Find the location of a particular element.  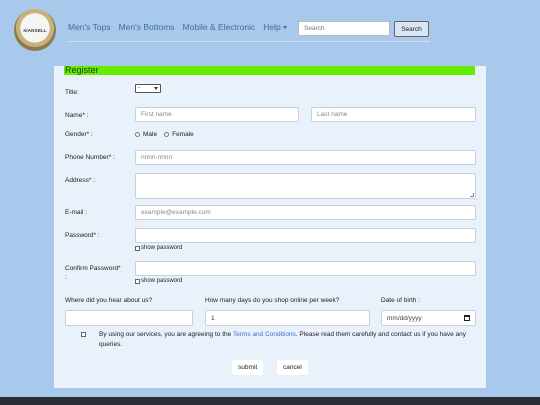

title-select: - is located at coordinates (148, 88).